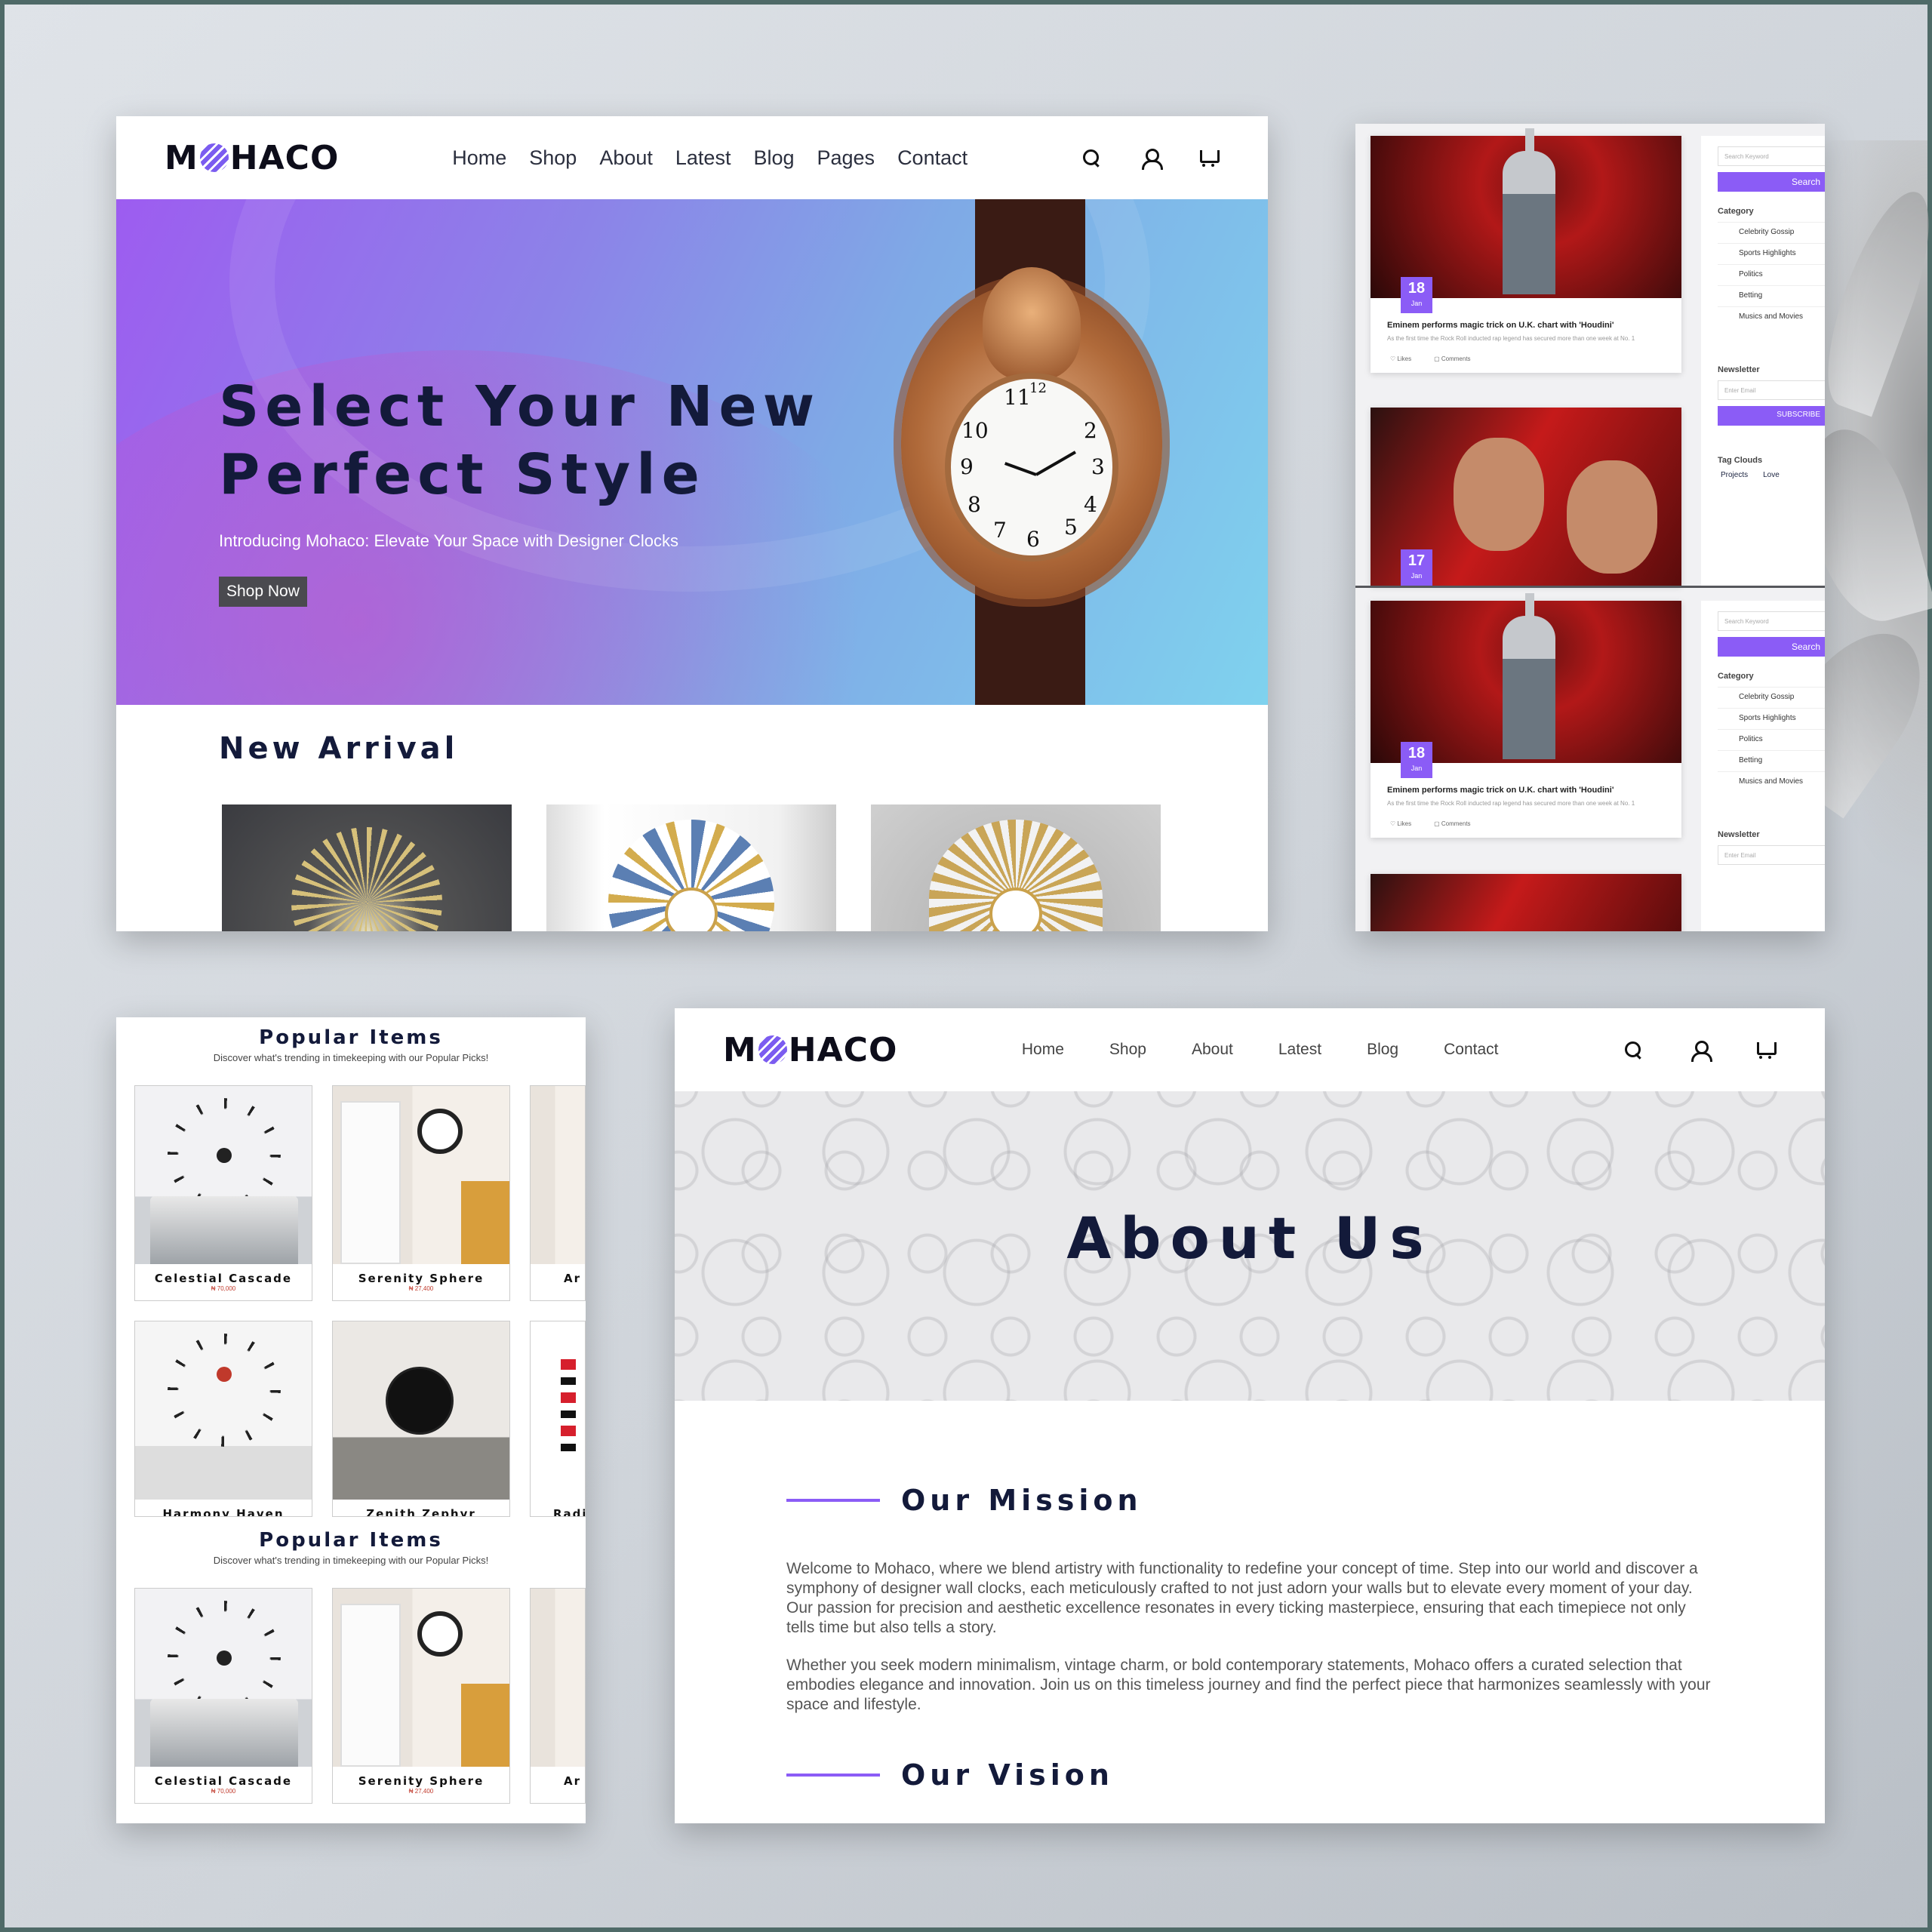 Image resolution: width=1932 pixels, height=1932 pixels. What do you see at coordinates (1017, 397) in the screenshot?
I see `clock-number: 11` at bounding box center [1017, 397].